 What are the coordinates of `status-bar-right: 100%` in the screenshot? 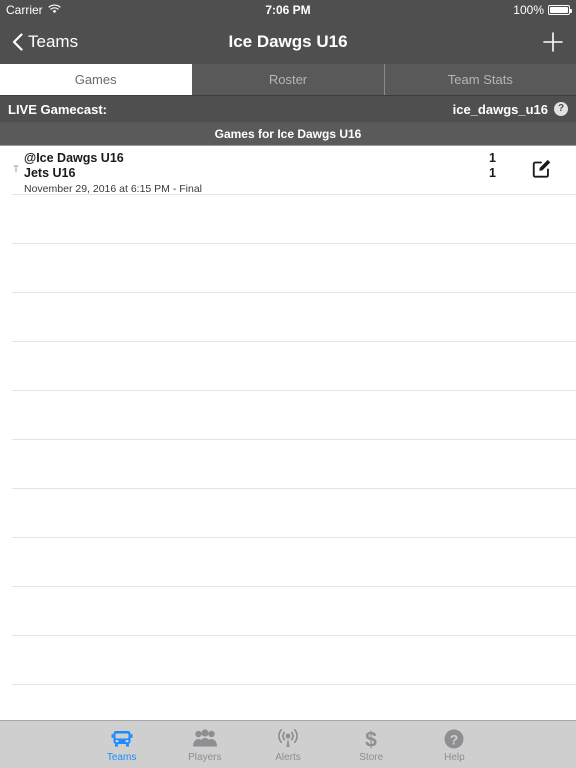 It's located at (542, 10).